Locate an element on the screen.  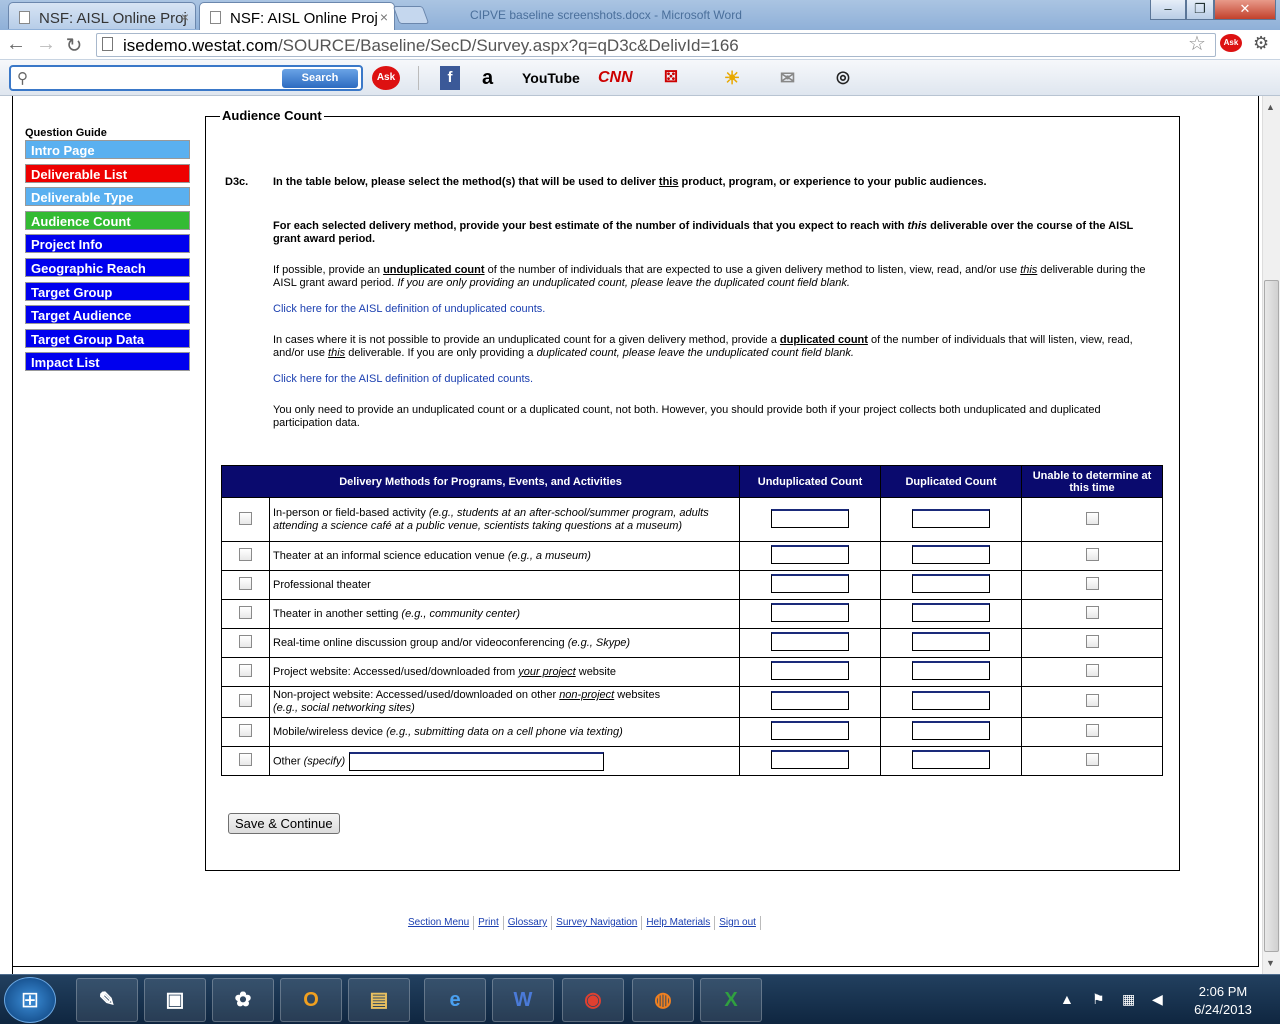
guide-item-target-group: Target Group is located at coordinates (107, 291).